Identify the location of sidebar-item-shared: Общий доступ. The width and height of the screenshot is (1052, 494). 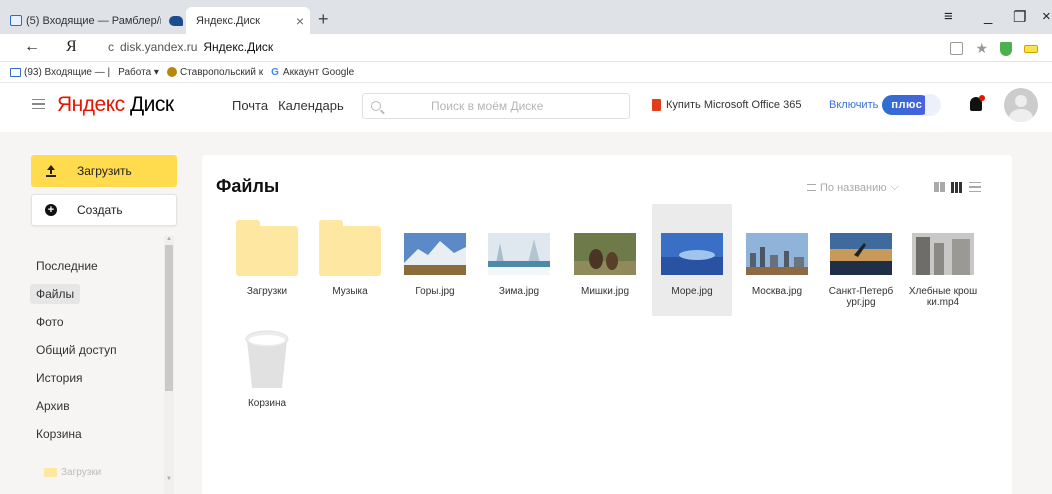
(76, 350).